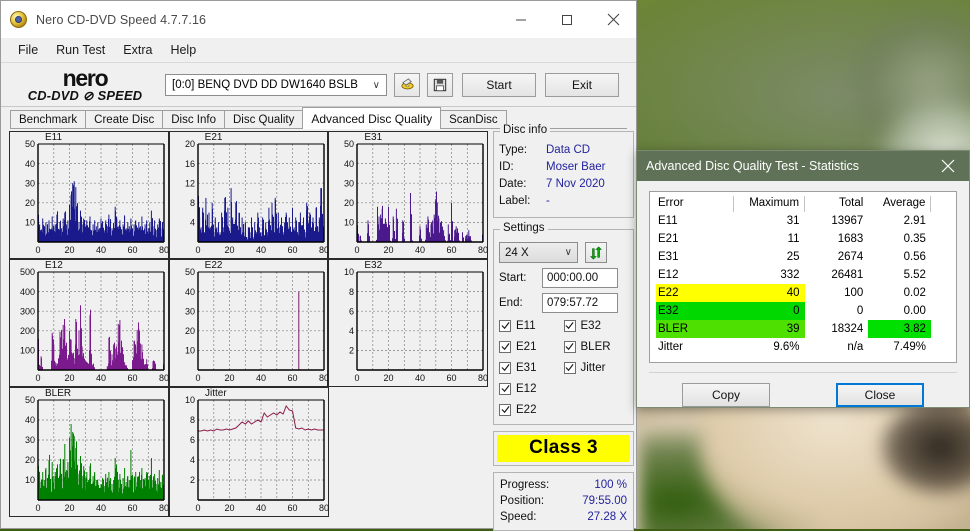 This screenshot has height=531, width=970. Describe the element at coordinates (850, 257) in the screenshot. I see `total-cell: 2674` at that location.